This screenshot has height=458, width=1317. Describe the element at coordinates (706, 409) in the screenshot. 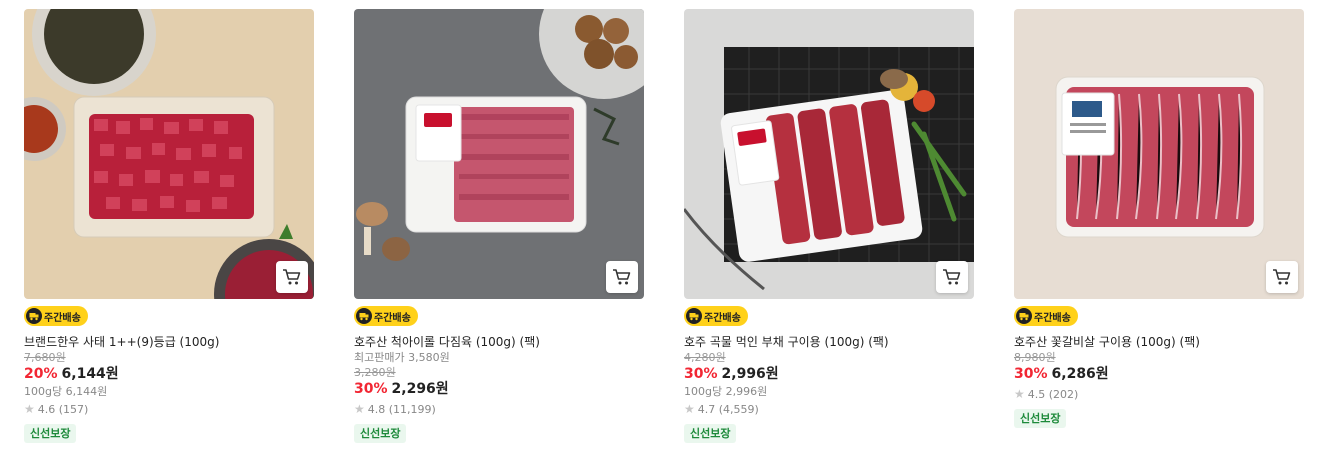

I see `rating-value: 4.7` at that location.